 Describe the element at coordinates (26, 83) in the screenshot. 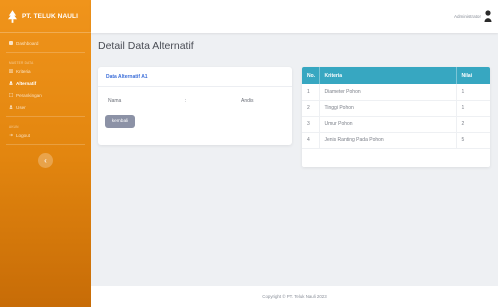

I see `sidebar-item-label: Alternatif` at that location.